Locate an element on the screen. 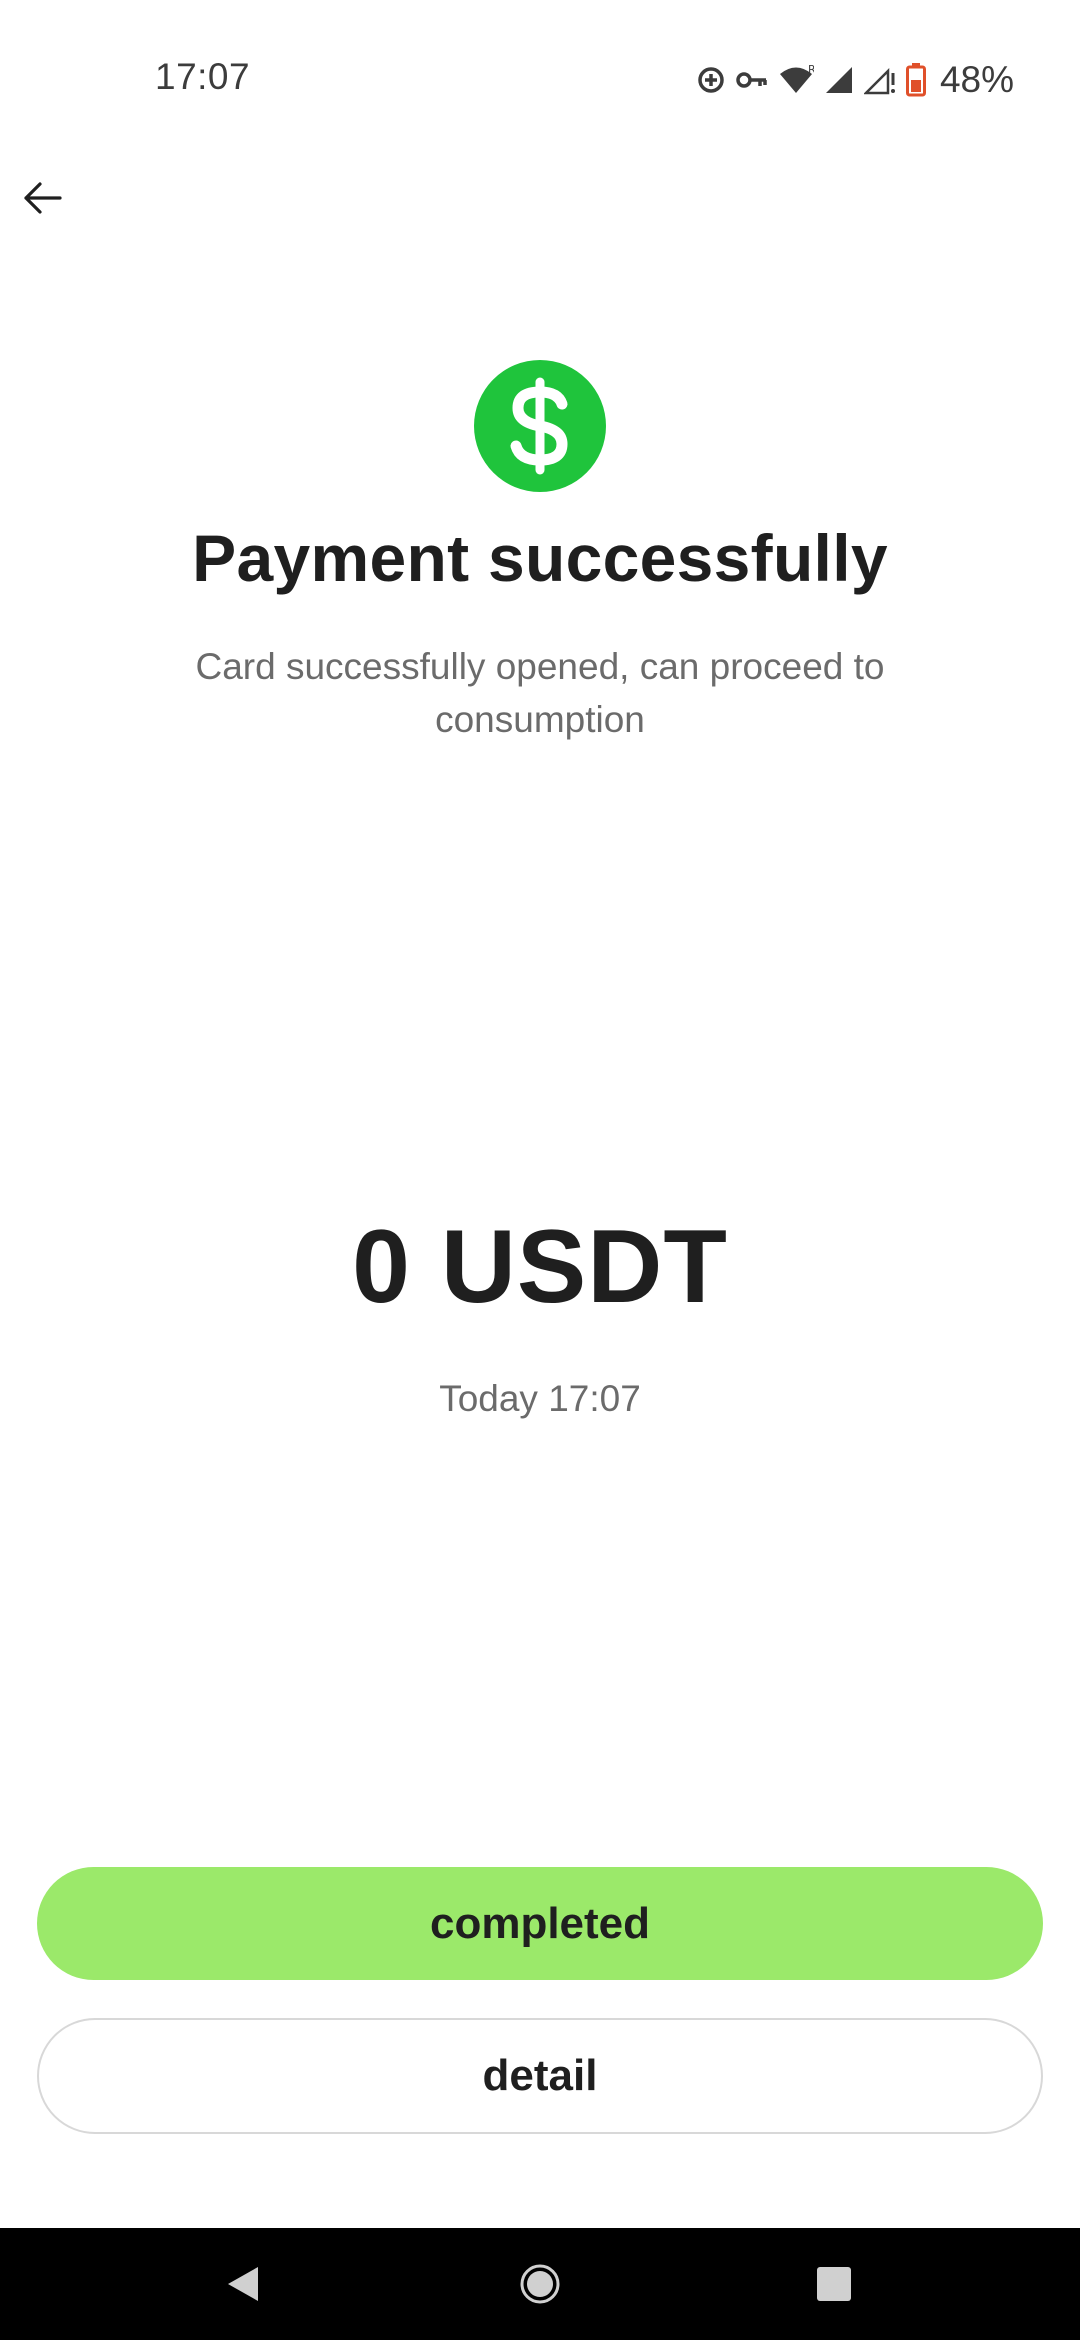 The width and height of the screenshot is (1080, 2340). status-time: 17:07 is located at coordinates (203, 76).